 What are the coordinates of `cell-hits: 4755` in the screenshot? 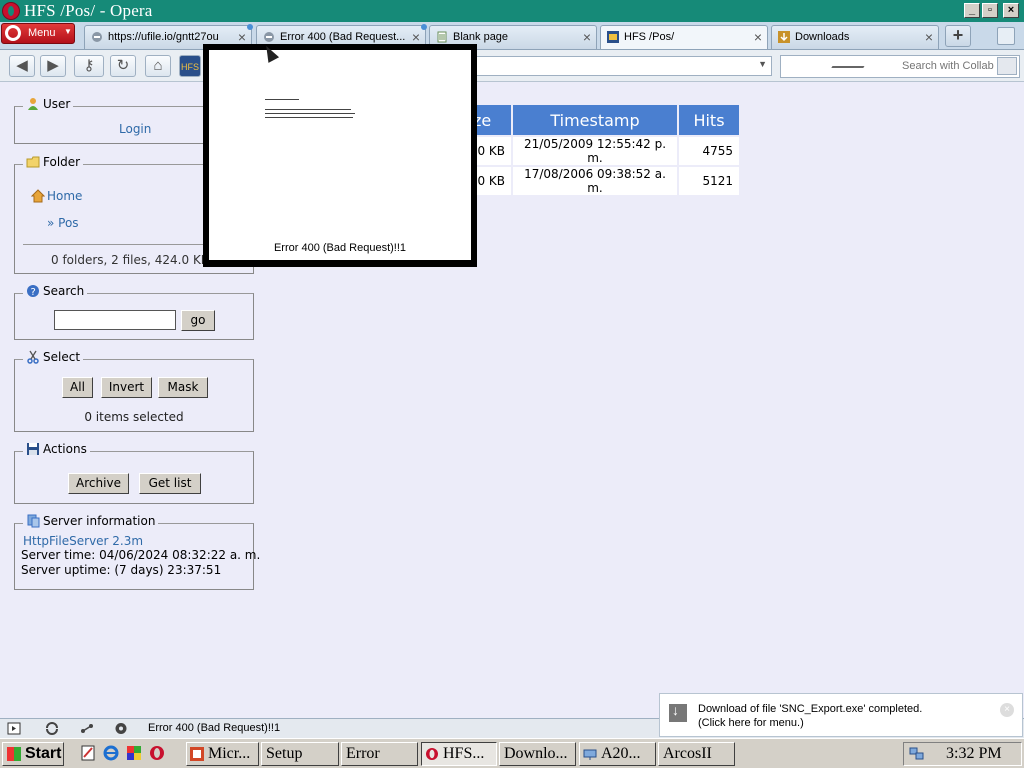 It's located at (709, 151).